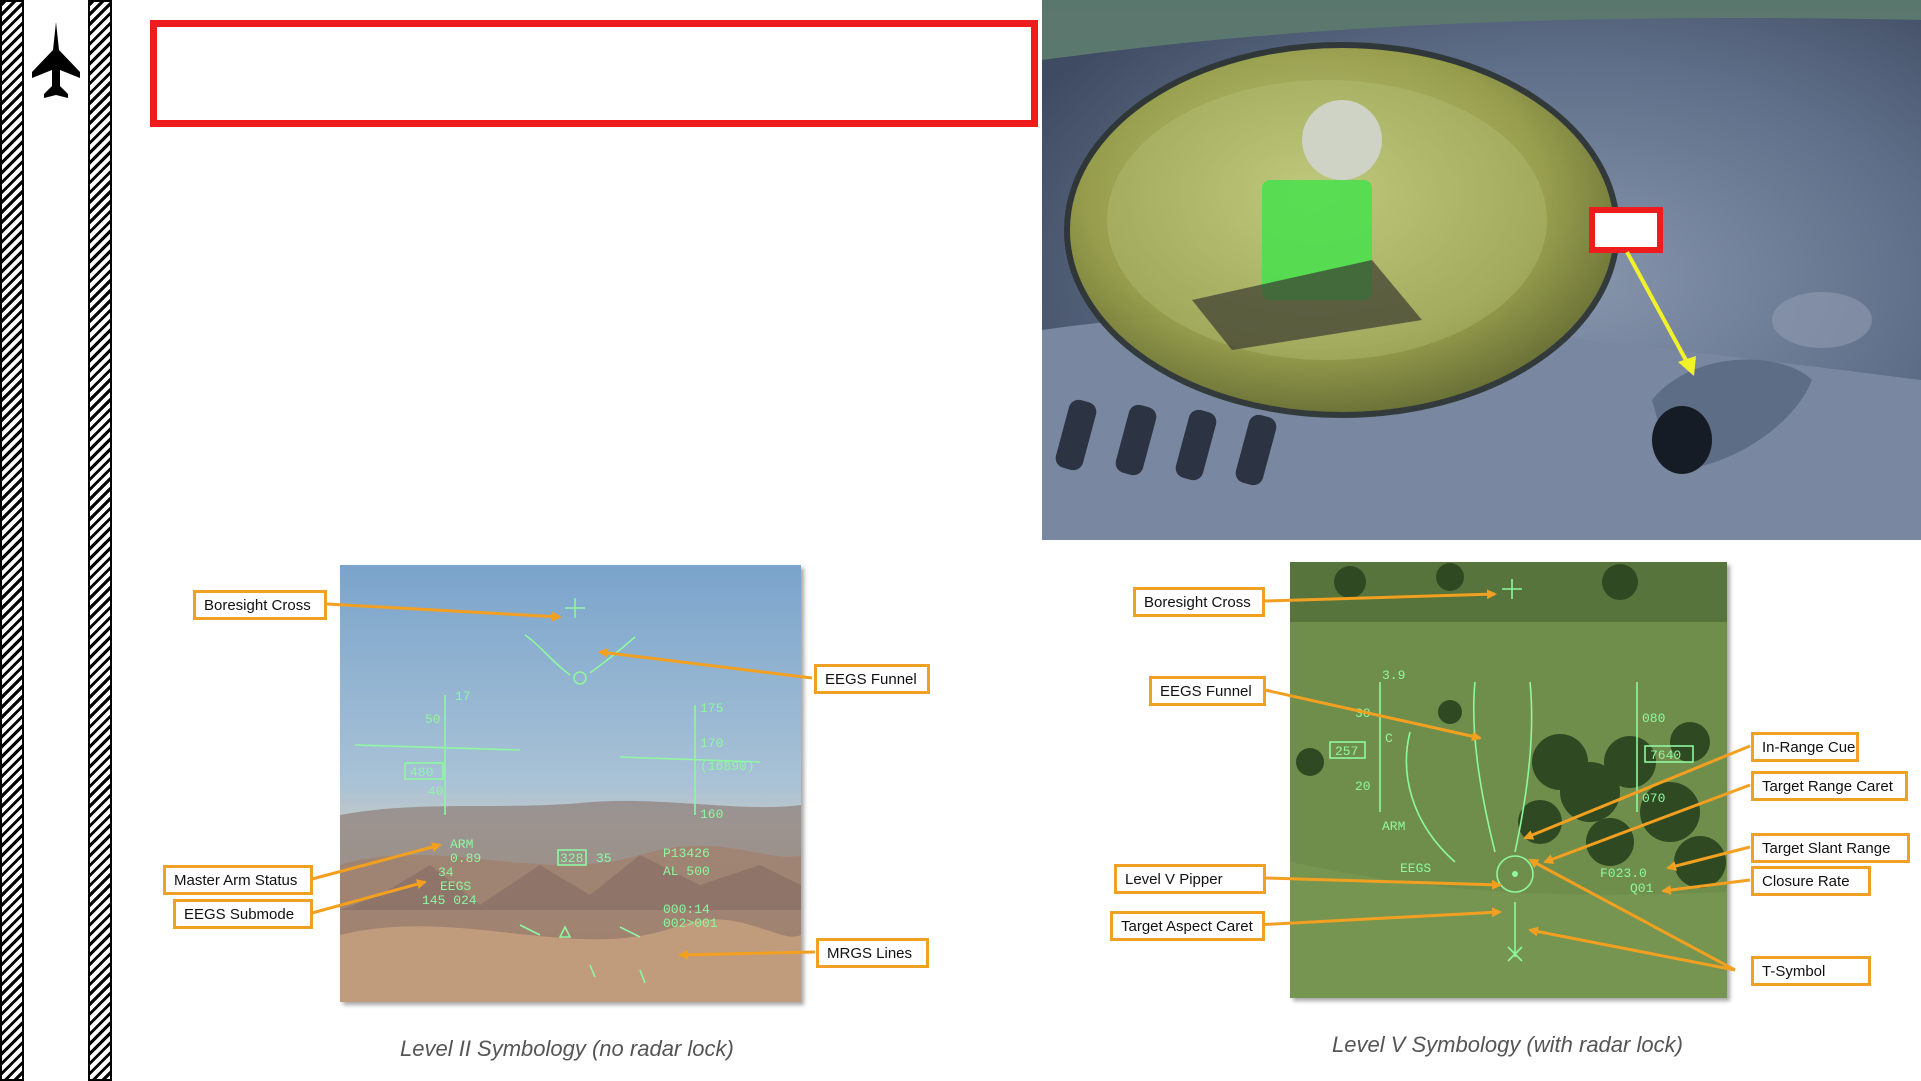 The height and width of the screenshot is (1081, 1921). Describe the element at coordinates (872, 953) in the screenshot. I see `callout-mrgs-lines: MRGS Lines` at that location.